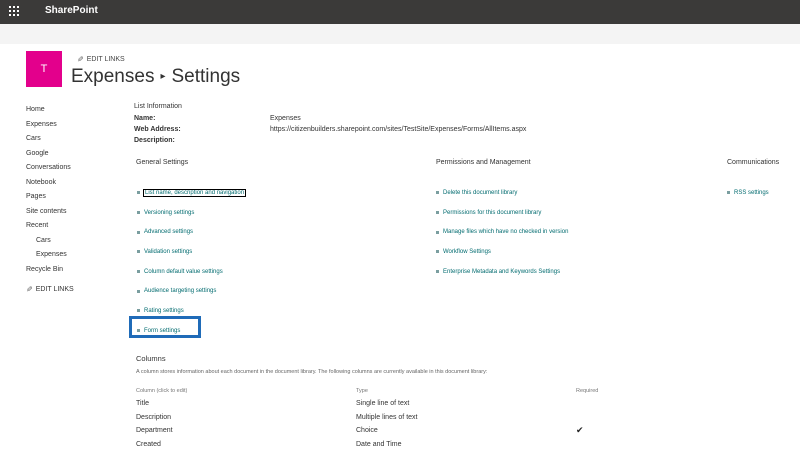  Describe the element at coordinates (379, 444) in the screenshot. I see `column-type: Date and Time` at that location.